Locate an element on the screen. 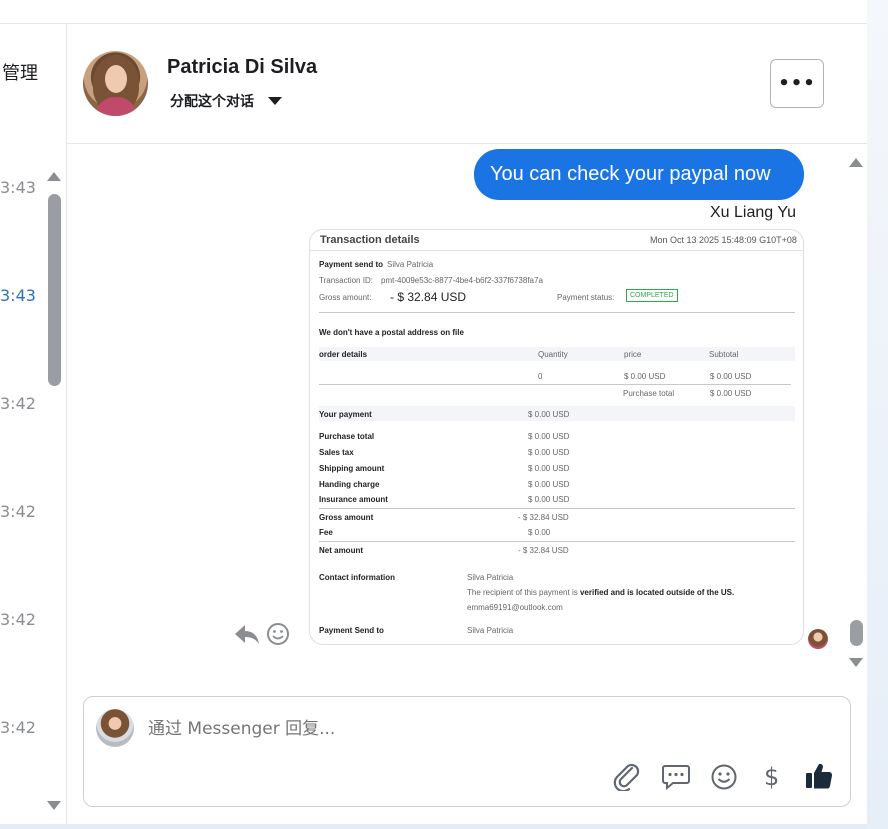 This screenshot has height=829, width=888. window-edge is located at coordinates (877, 414).